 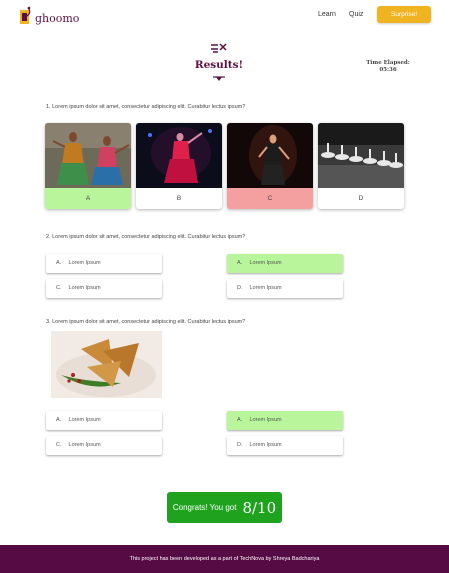 I want to click on image-option-label: A, so click(x=88, y=198).